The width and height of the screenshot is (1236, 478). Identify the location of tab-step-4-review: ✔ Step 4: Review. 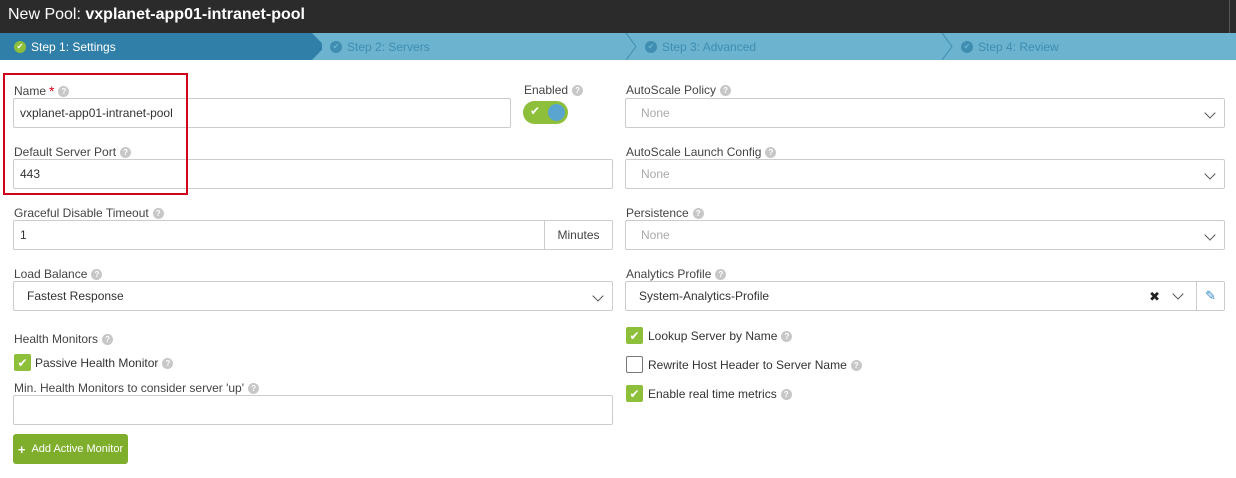
(1010, 46).